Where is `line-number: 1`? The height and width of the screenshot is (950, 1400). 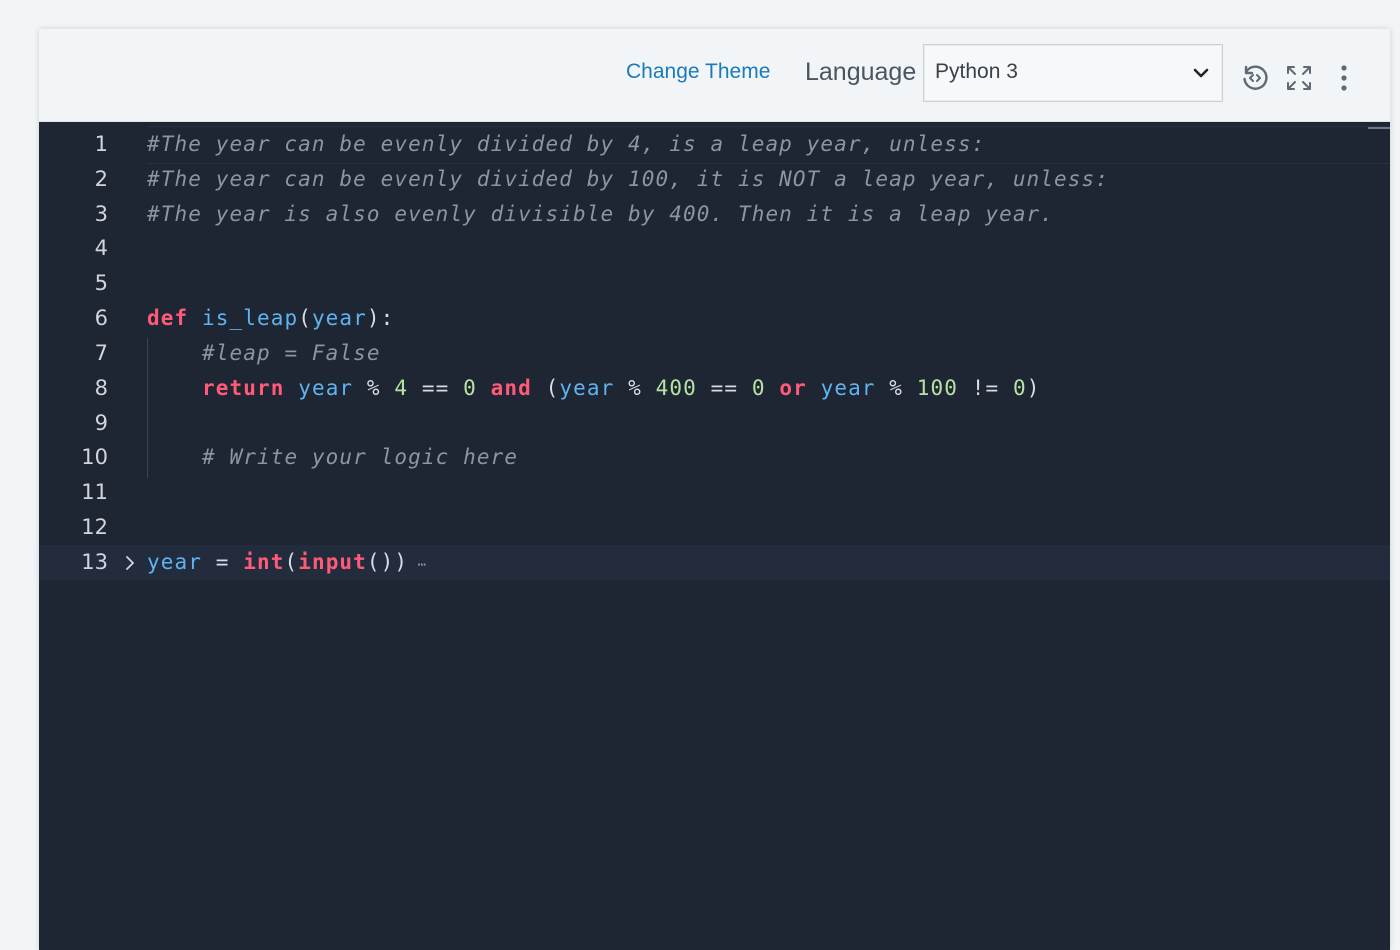 line-number: 1 is located at coordinates (101, 144).